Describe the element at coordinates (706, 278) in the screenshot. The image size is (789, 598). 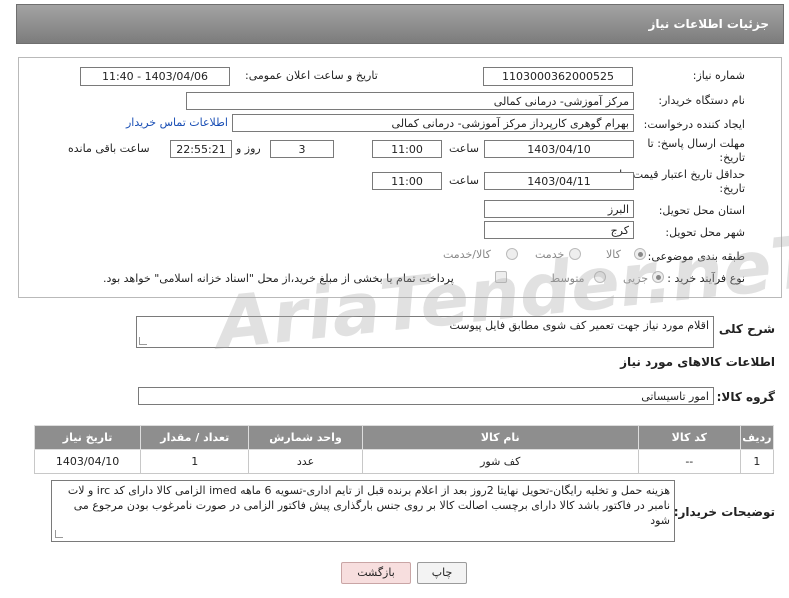
I see `purchase-type-label: نوع فرآیند خرید :` at that location.